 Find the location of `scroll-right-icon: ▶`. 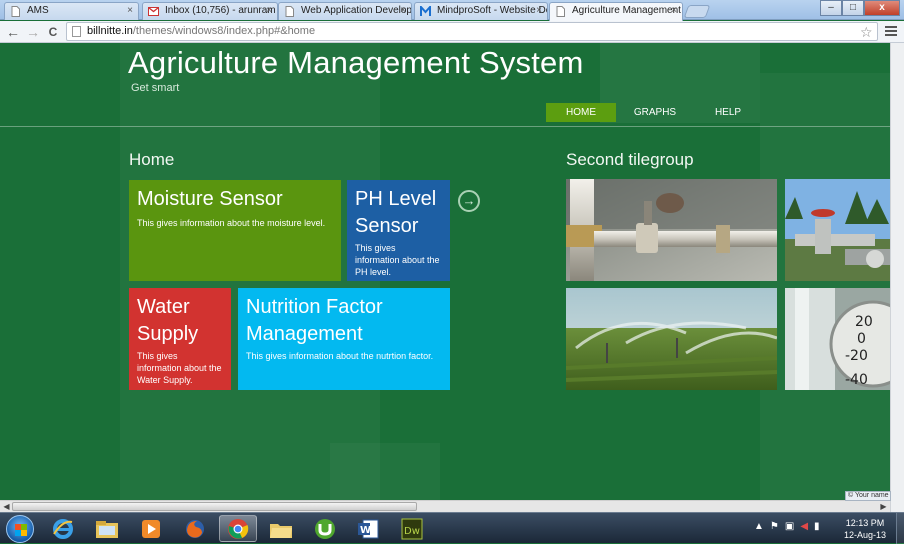

scroll-right-icon: ▶ is located at coordinates (883, 507).